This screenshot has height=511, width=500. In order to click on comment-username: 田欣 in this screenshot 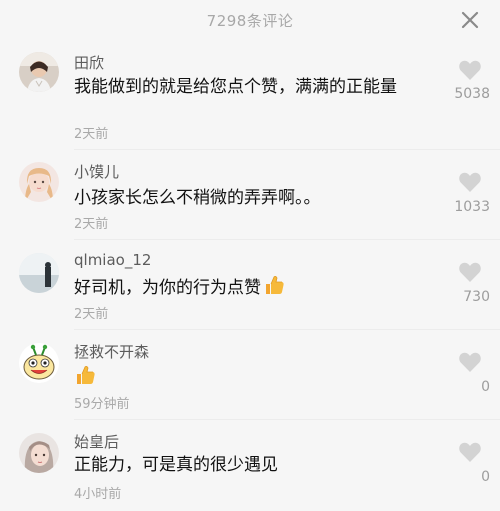, I will do `click(89, 62)`.